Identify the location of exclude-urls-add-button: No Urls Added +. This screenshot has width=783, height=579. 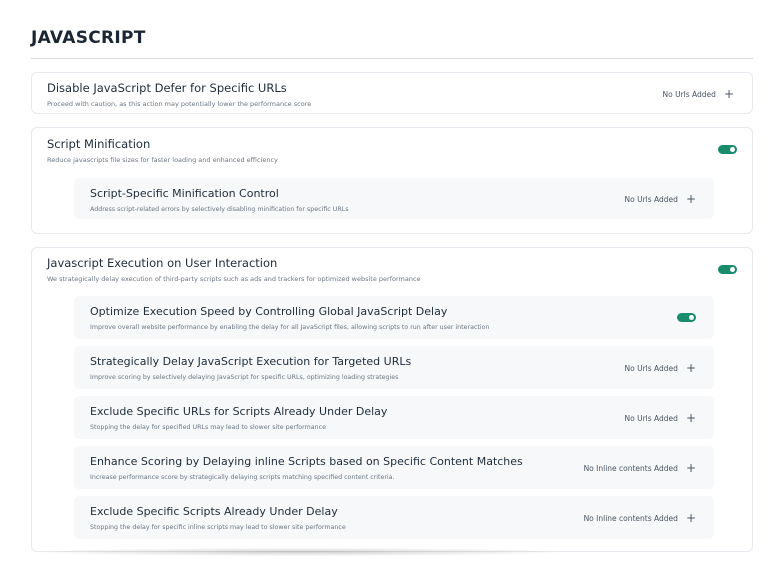
(661, 418).